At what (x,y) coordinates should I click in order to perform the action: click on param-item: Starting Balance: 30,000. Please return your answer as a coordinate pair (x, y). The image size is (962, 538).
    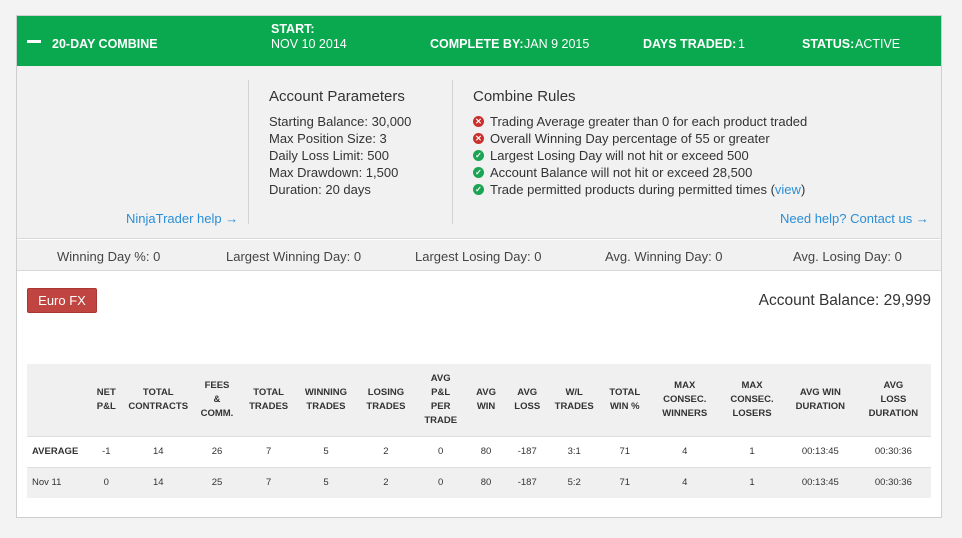
    Looking at the image, I should click on (340, 121).